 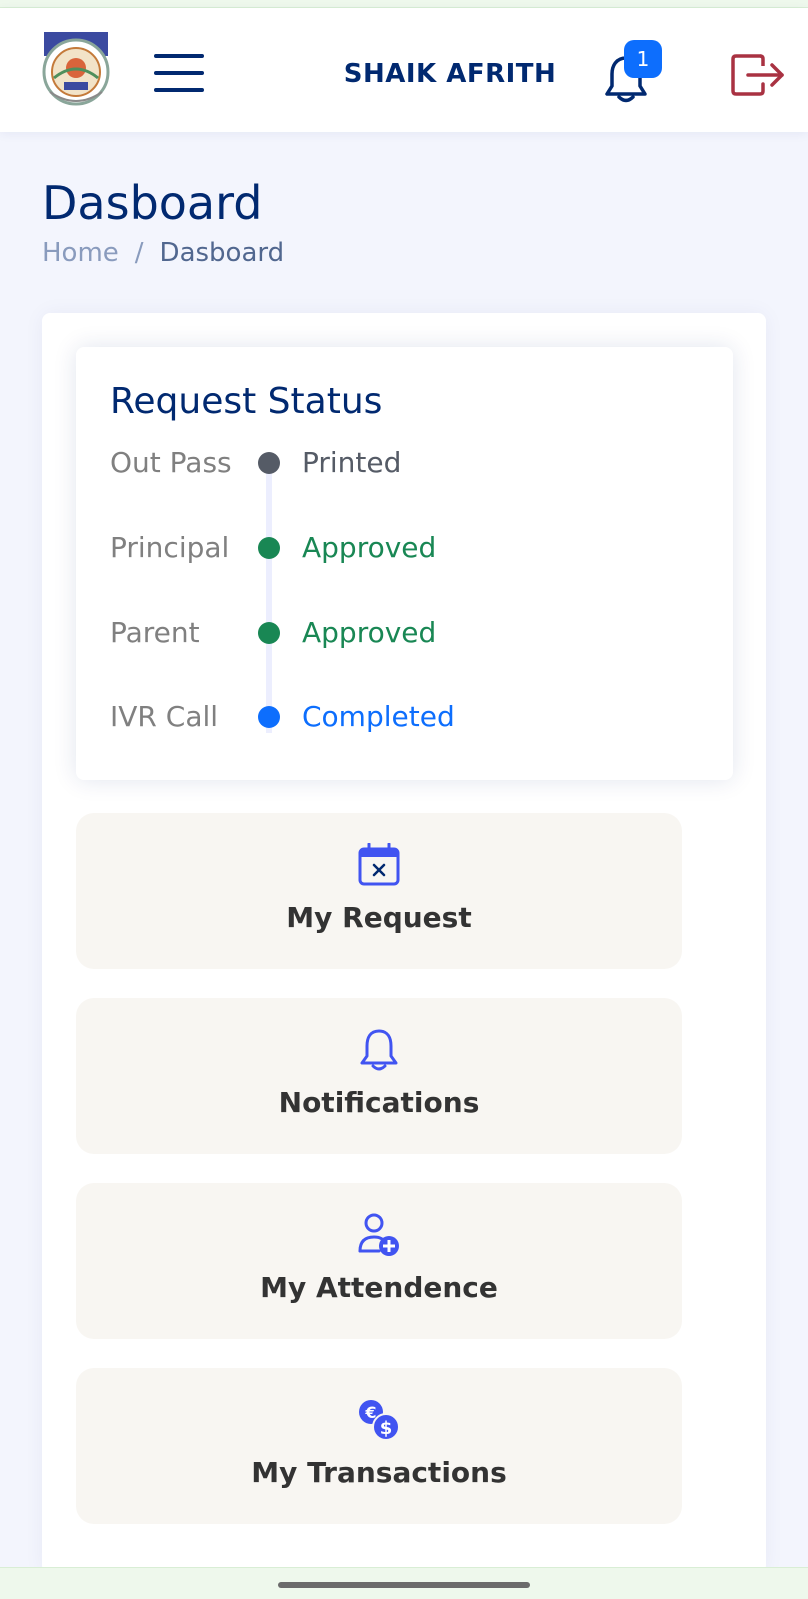 What do you see at coordinates (352, 462) in the screenshot?
I see `timeline-value: Printed` at bounding box center [352, 462].